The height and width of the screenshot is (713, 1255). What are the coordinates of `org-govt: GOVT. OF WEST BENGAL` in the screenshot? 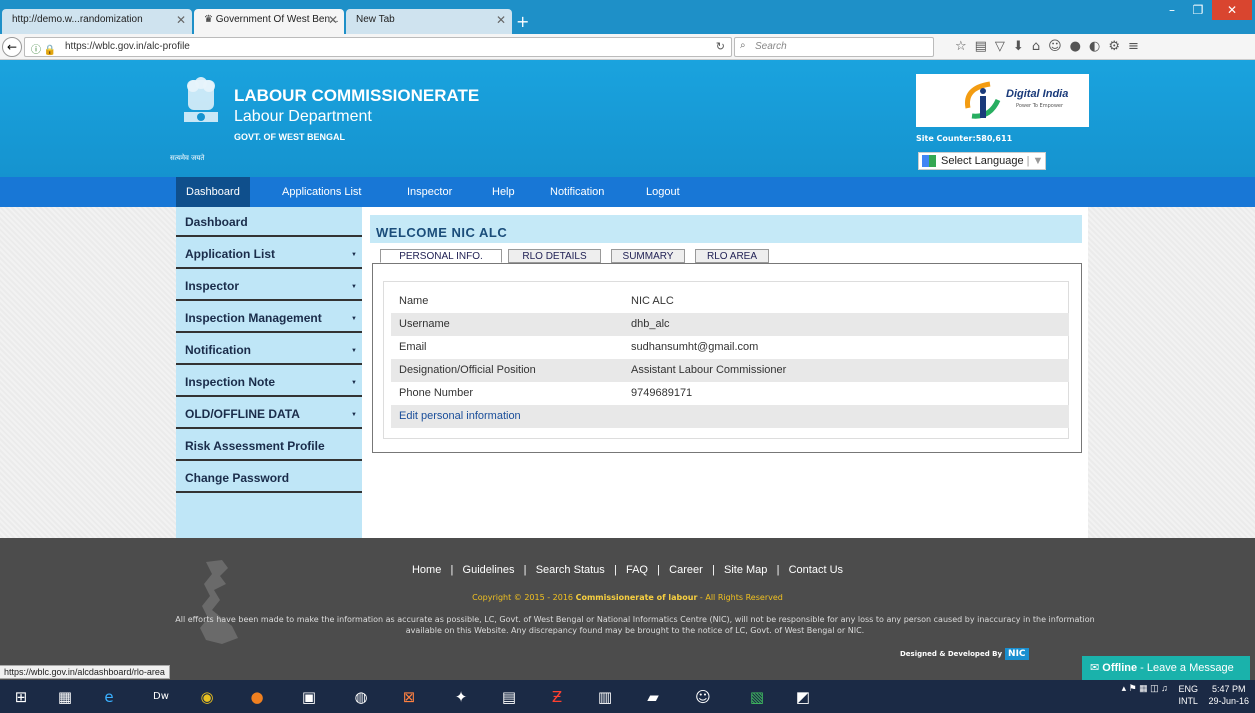 It's located at (290, 137).